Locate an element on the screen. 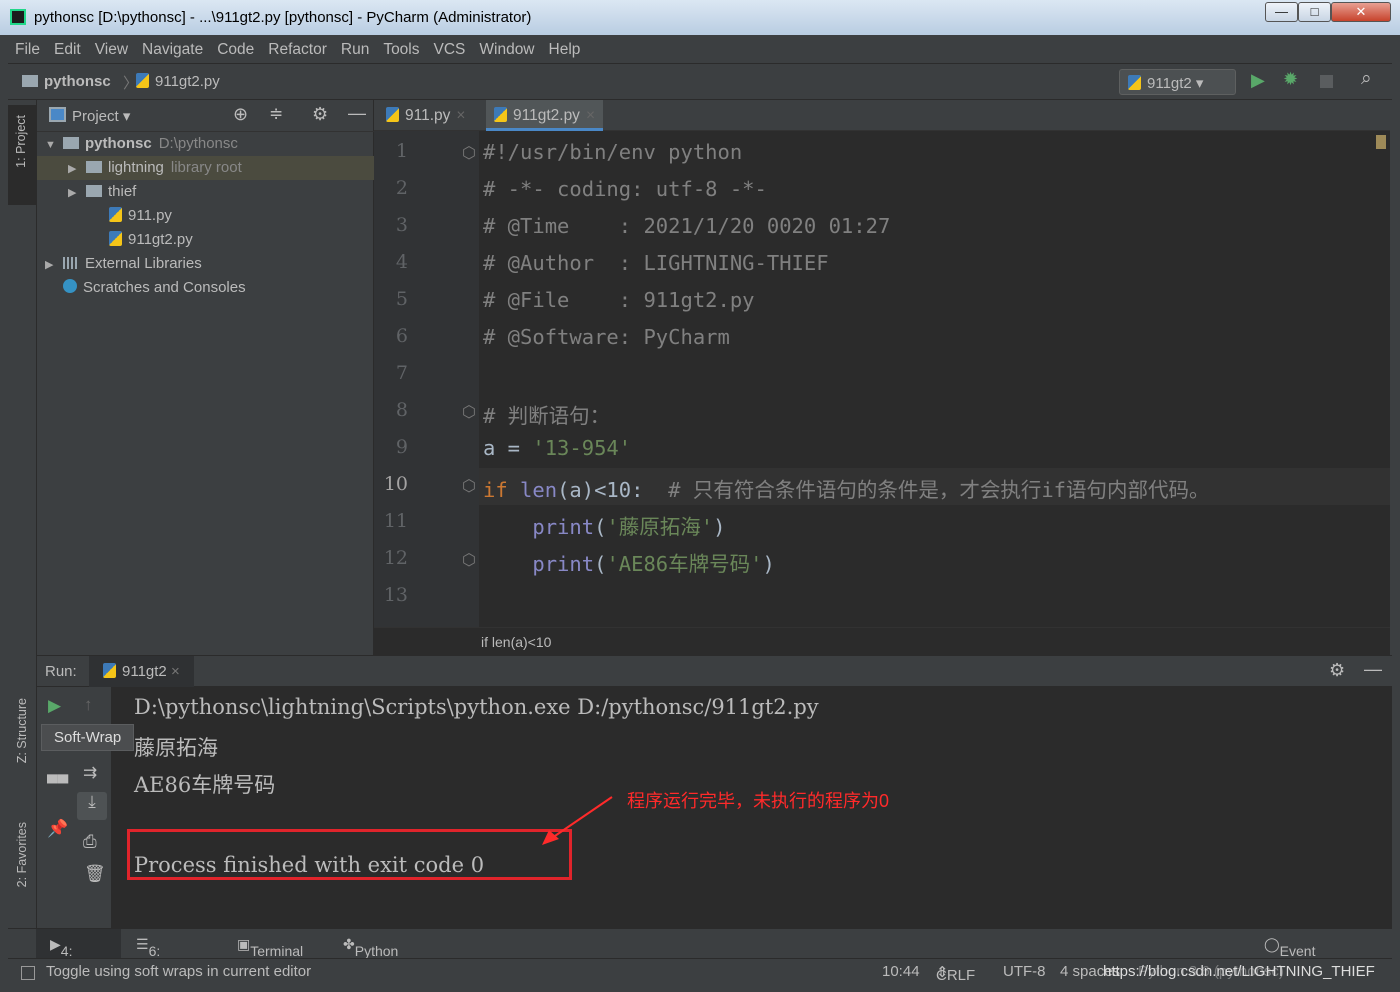  tree-item-label: External Libraries is located at coordinates (143, 263).